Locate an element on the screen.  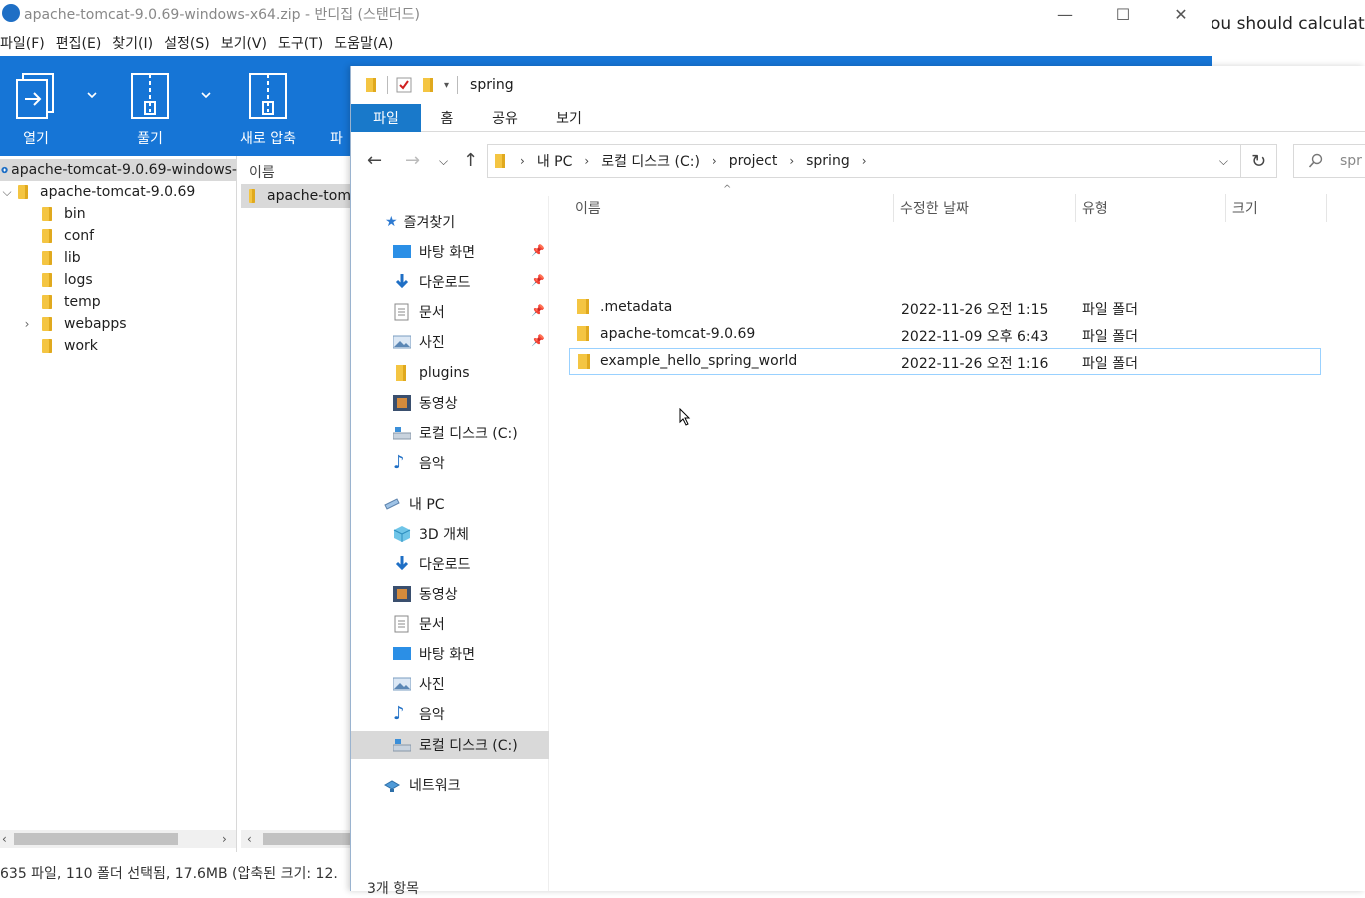
tree-folder-tomcat: ⌵ apache-tomcat-9.0.69 is located at coordinates (97, 192).